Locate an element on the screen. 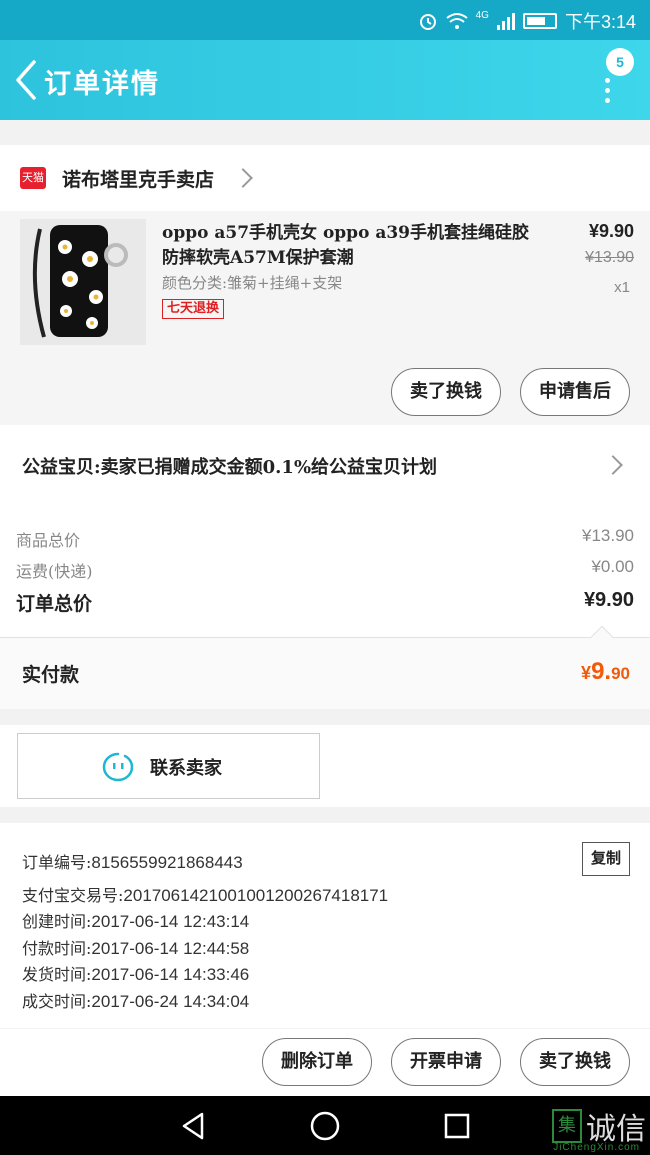  network-type: 4G is located at coordinates (482, 15).